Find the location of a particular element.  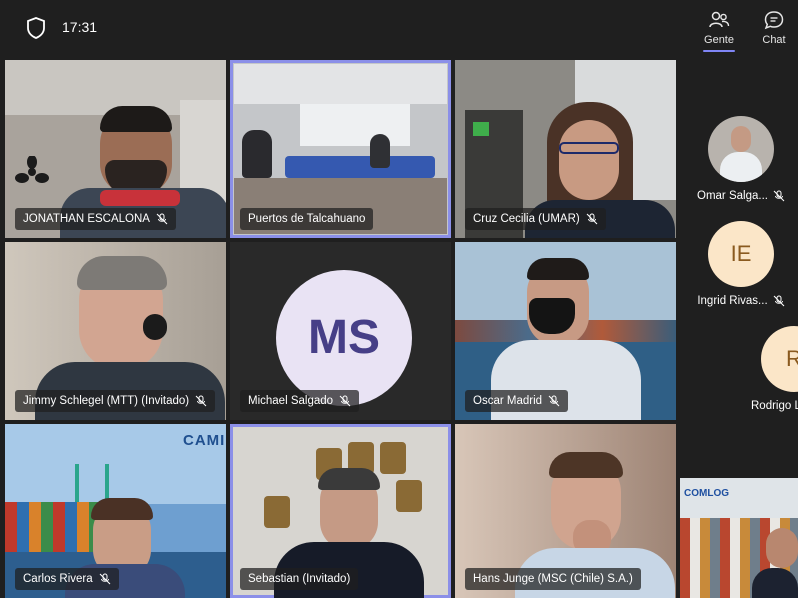

comlog-logo: COMLOG is located at coordinates (706, 493).